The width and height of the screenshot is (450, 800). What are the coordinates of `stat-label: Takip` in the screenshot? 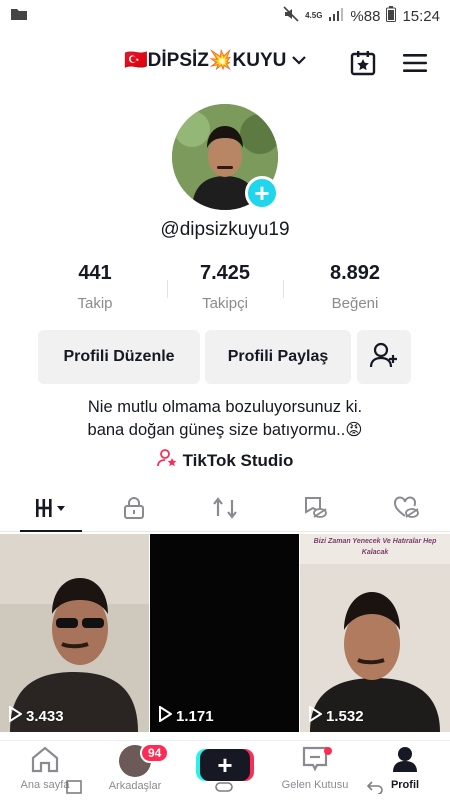 It's located at (95, 303).